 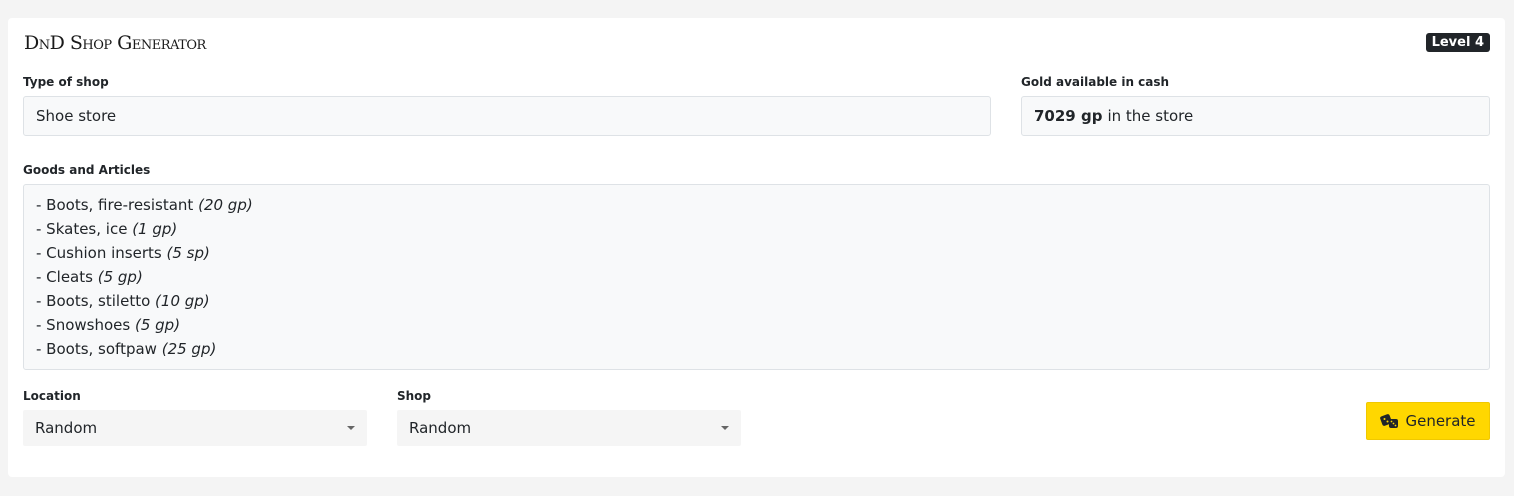 I want to click on list-item: - Skates, ice (1 gp), so click(x=756, y=229).